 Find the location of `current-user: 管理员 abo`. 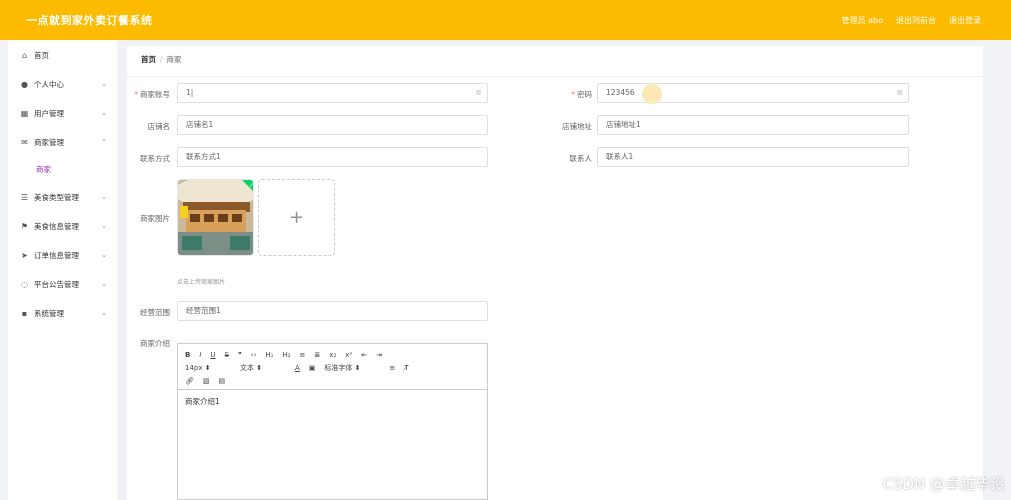

current-user: 管理员 abo is located at coordinates (862, 20).